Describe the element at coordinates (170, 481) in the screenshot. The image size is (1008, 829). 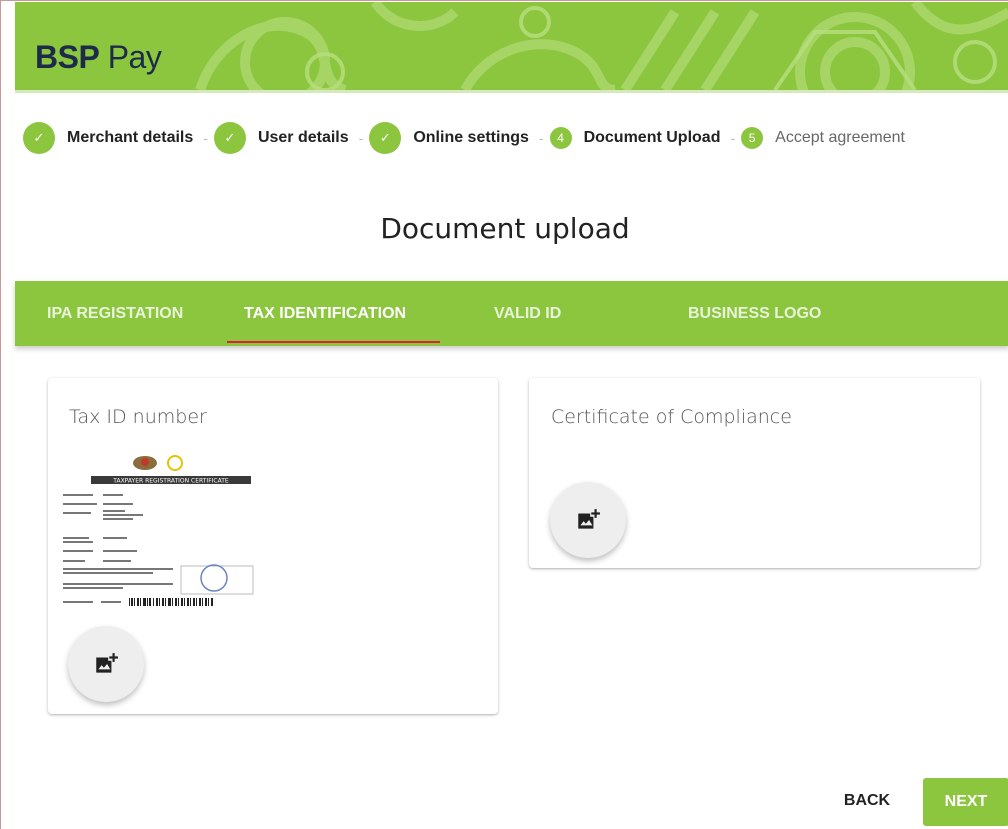
I see `certificate-heading: TAXPAYER REGISTRATION CERTIFICATE` at that location.